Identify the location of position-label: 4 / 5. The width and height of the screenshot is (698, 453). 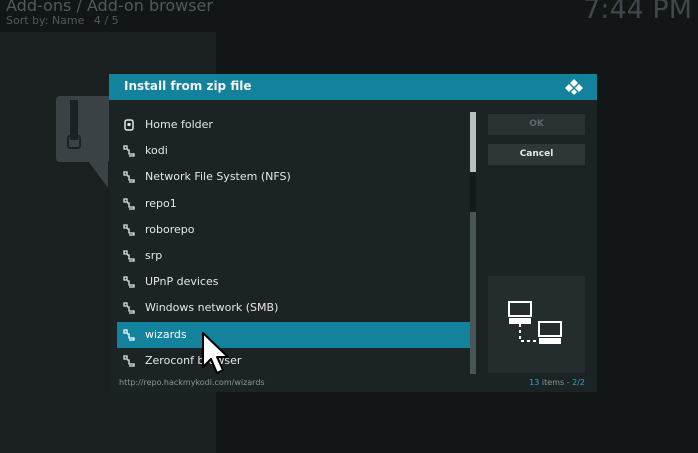
(106, 20).